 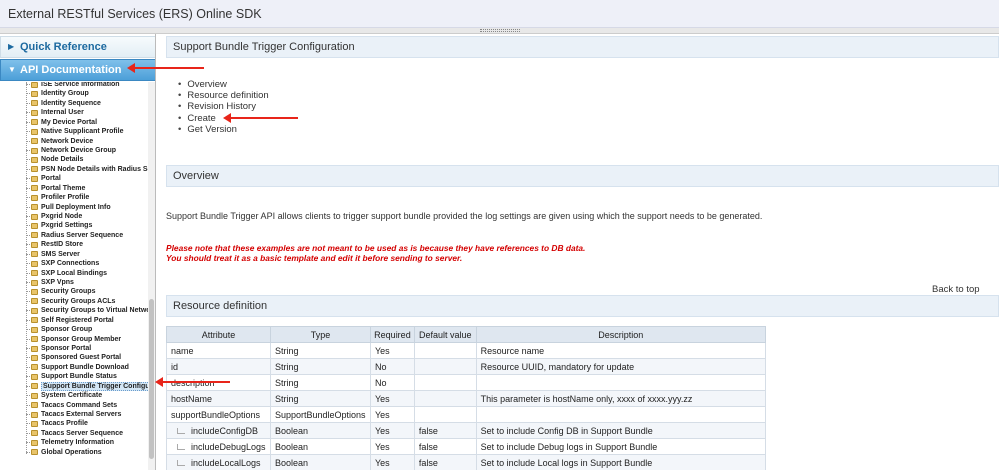 What do you see at coordinates (223, 106) in the screenshot?
I see `toc-link: Revision History` at bounding box center [223, 106].